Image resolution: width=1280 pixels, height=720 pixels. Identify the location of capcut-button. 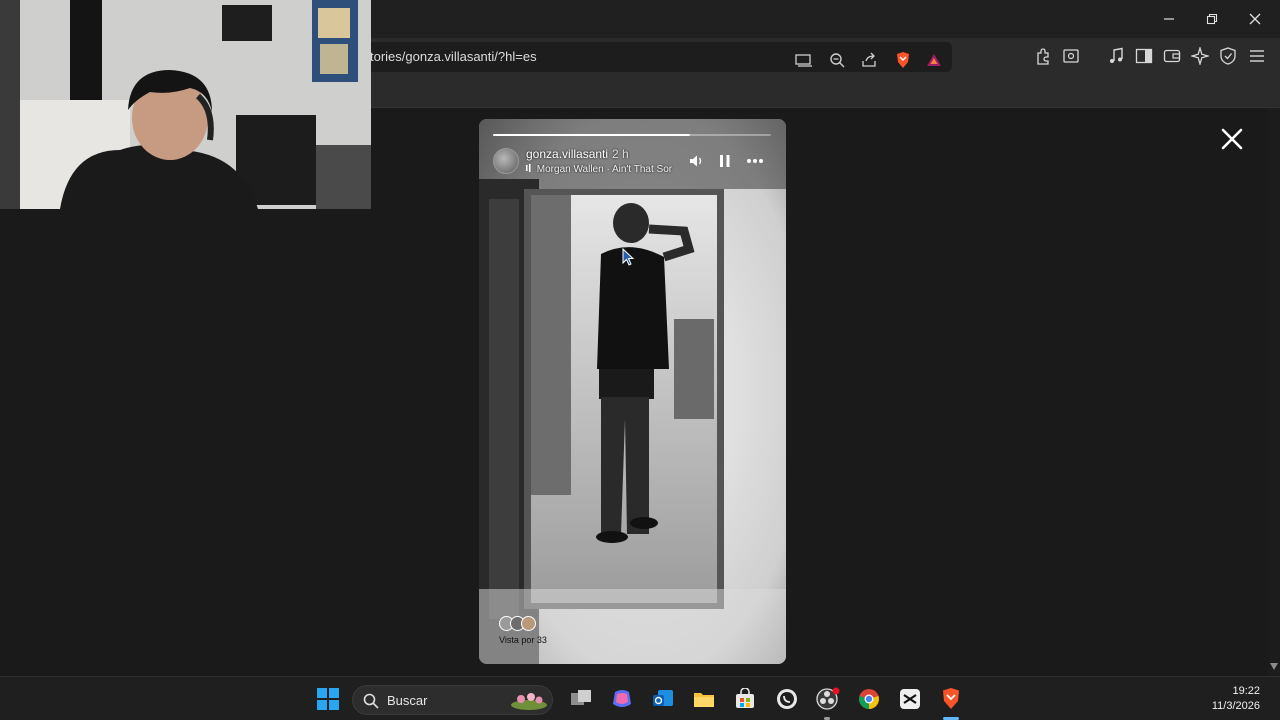
(910, 699).